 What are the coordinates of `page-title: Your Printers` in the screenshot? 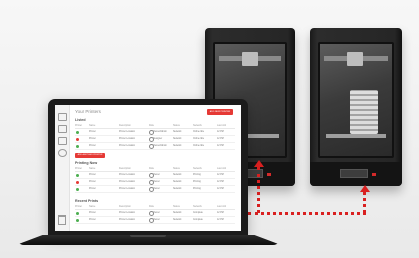 It's located at (88, 111).